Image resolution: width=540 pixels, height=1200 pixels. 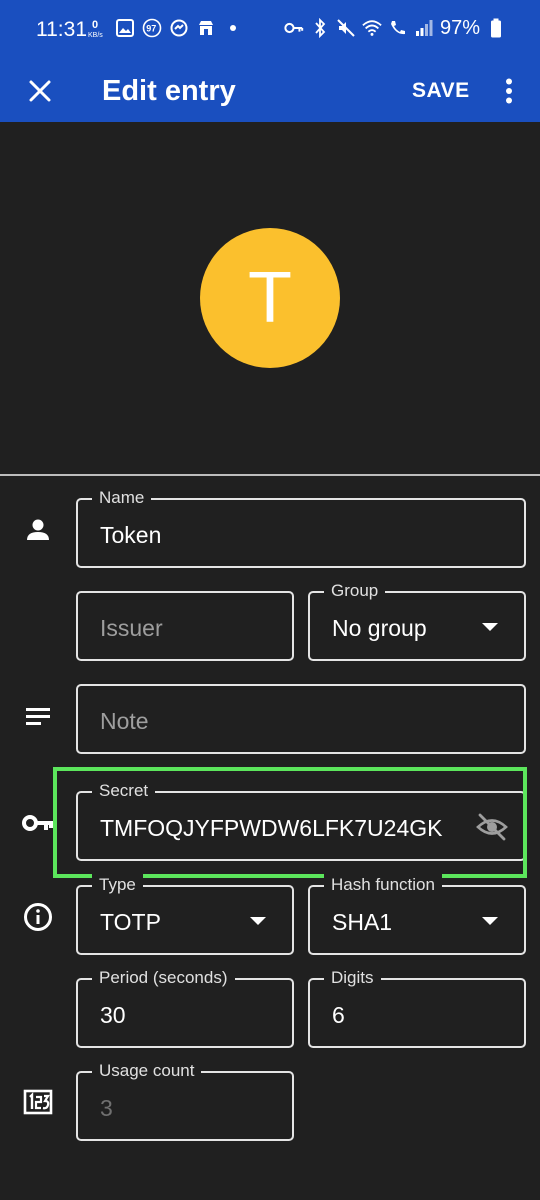 I want to click on group-dropdown: Group No group, so click(x=417, y=620).